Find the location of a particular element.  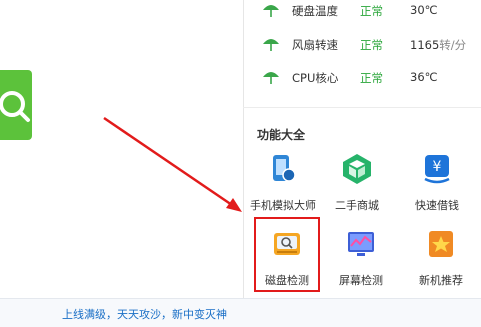

hardware-row-fan-speed: 风扇转速 正常 1165转/分 is located at coordinates (362, 45).